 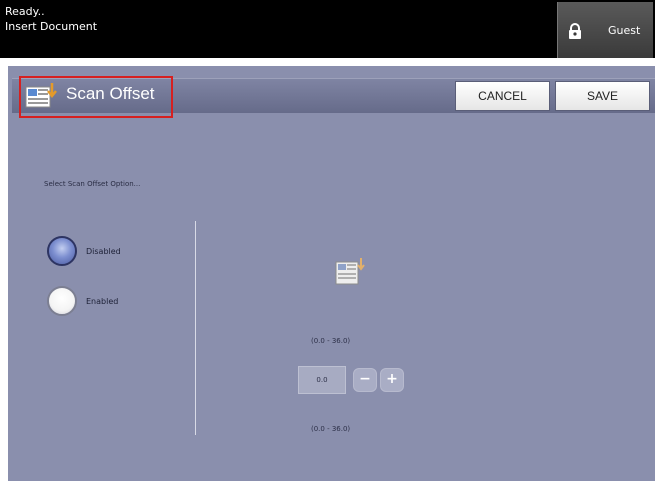 I want to click on enabled-radio, so click(x=62, y=301).